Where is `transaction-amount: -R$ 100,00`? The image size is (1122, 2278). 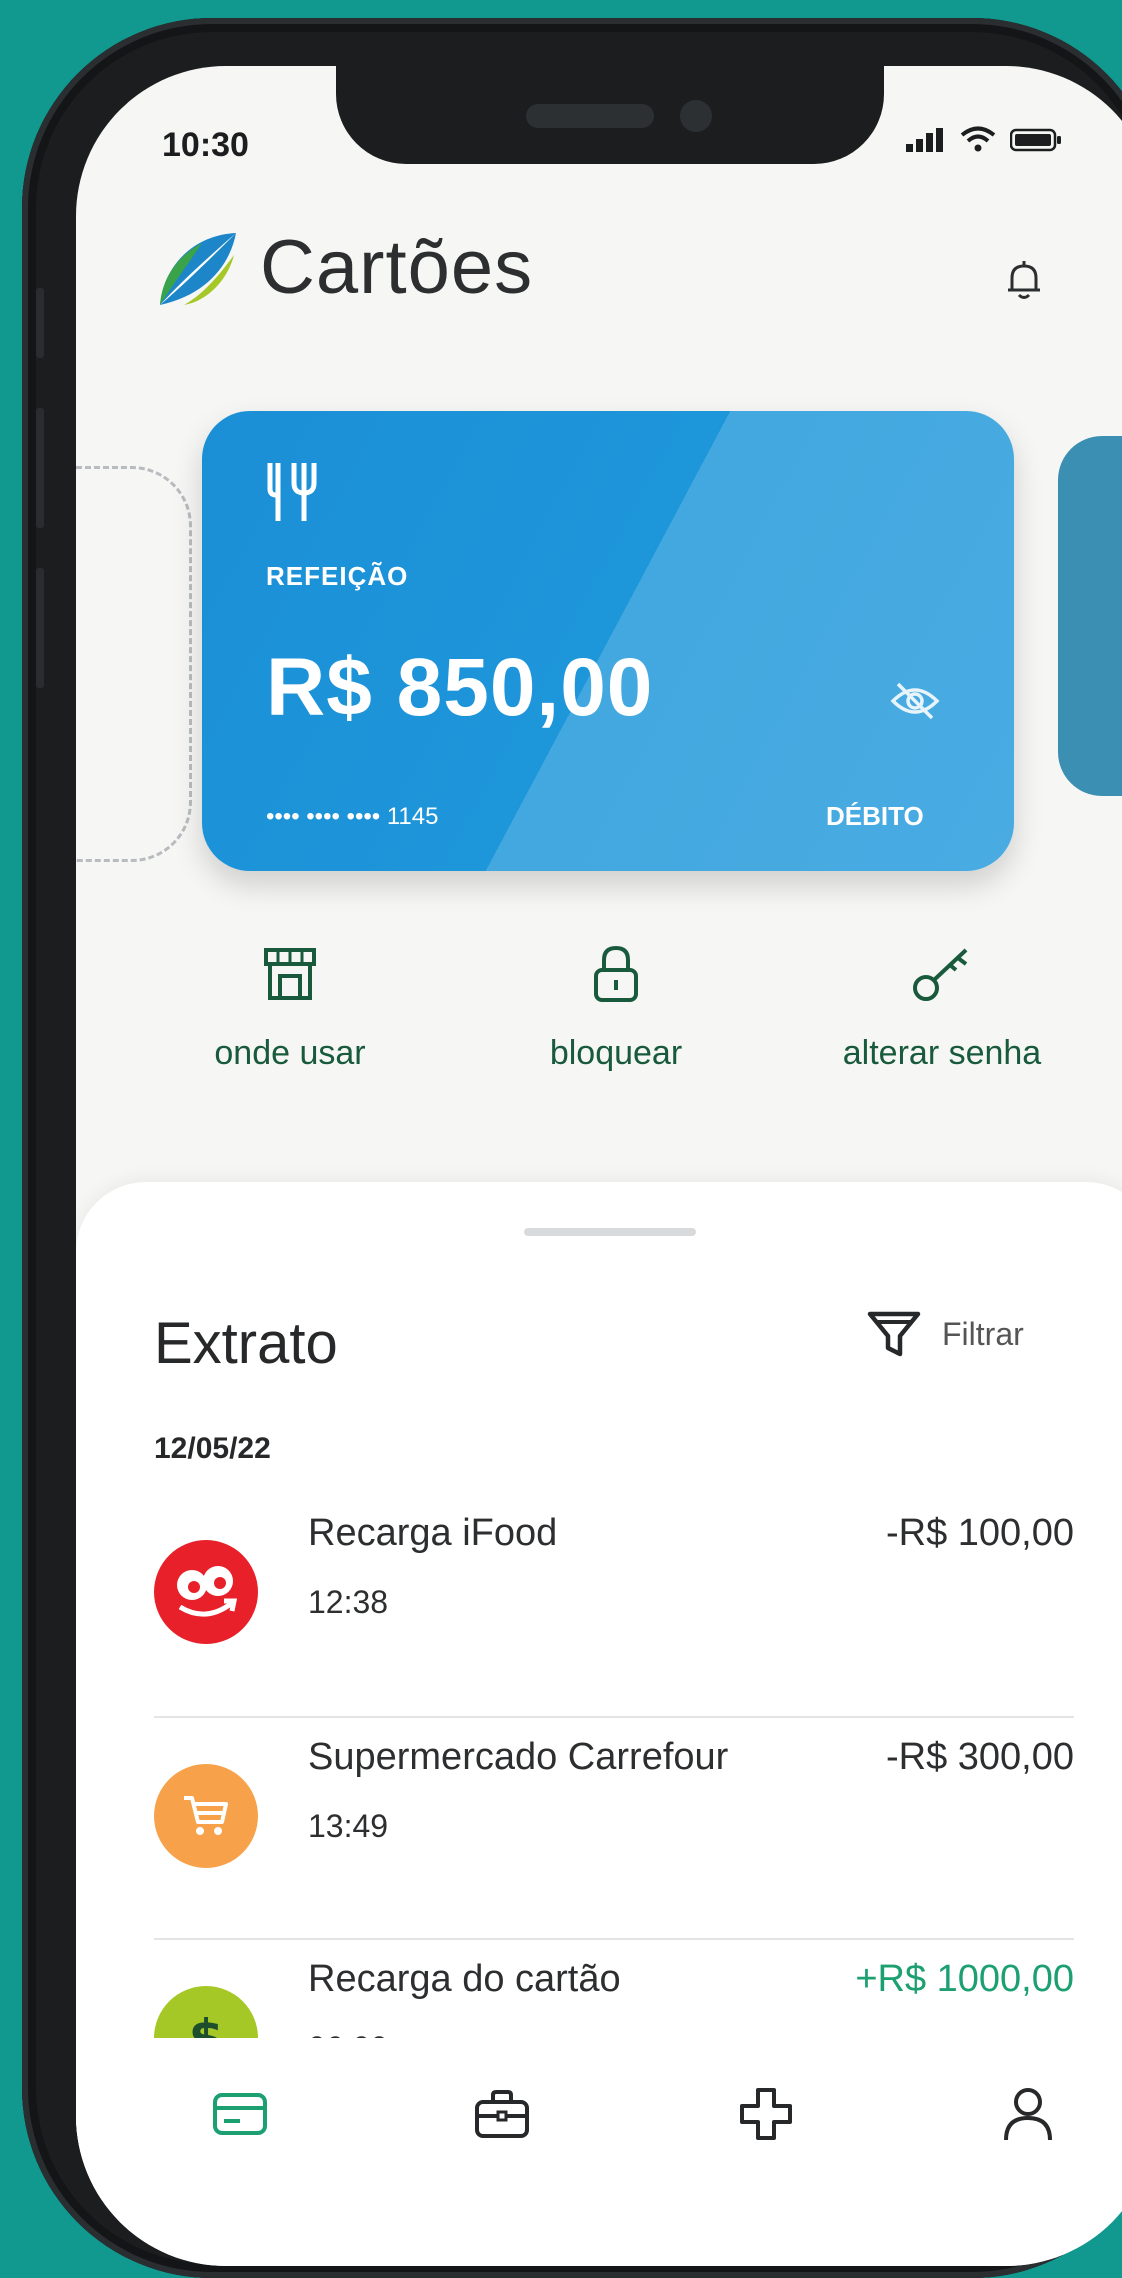 transaction-amount: -R$ 100,00 is located at coordinates (979, 1533).